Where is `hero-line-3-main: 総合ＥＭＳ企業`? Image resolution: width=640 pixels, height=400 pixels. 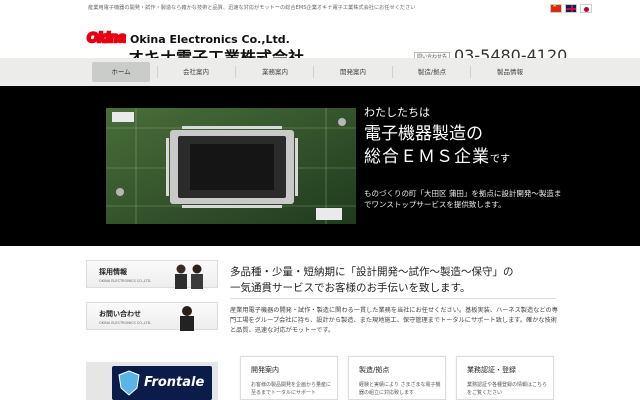
hero-line-3-main: 総合ＥＭＳ企業 is located at coordinates (427, 157).